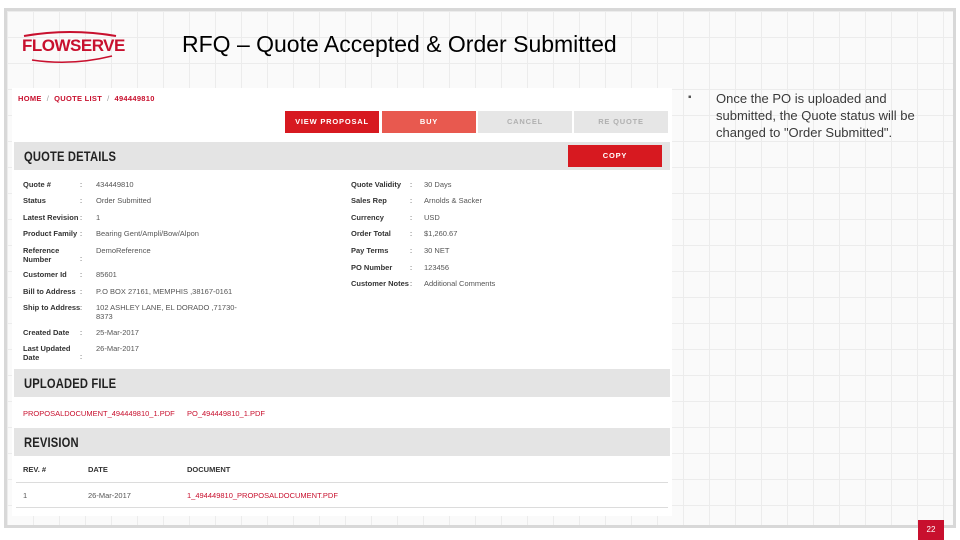 The width and height of the screenshot is (960, 540). Describe the element at coordinates (432, 217) in the screenshot. I see `field-value: USD` at that location.